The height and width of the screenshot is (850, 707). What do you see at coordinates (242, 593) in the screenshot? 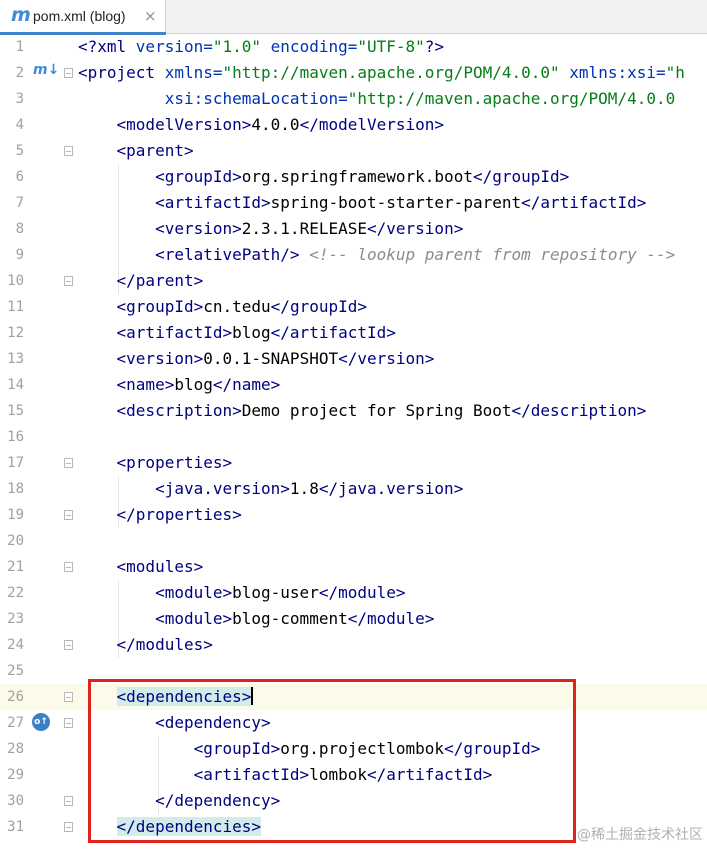
I see `code-text: <module>blog-user</module>` at bounding box center [242, 593].